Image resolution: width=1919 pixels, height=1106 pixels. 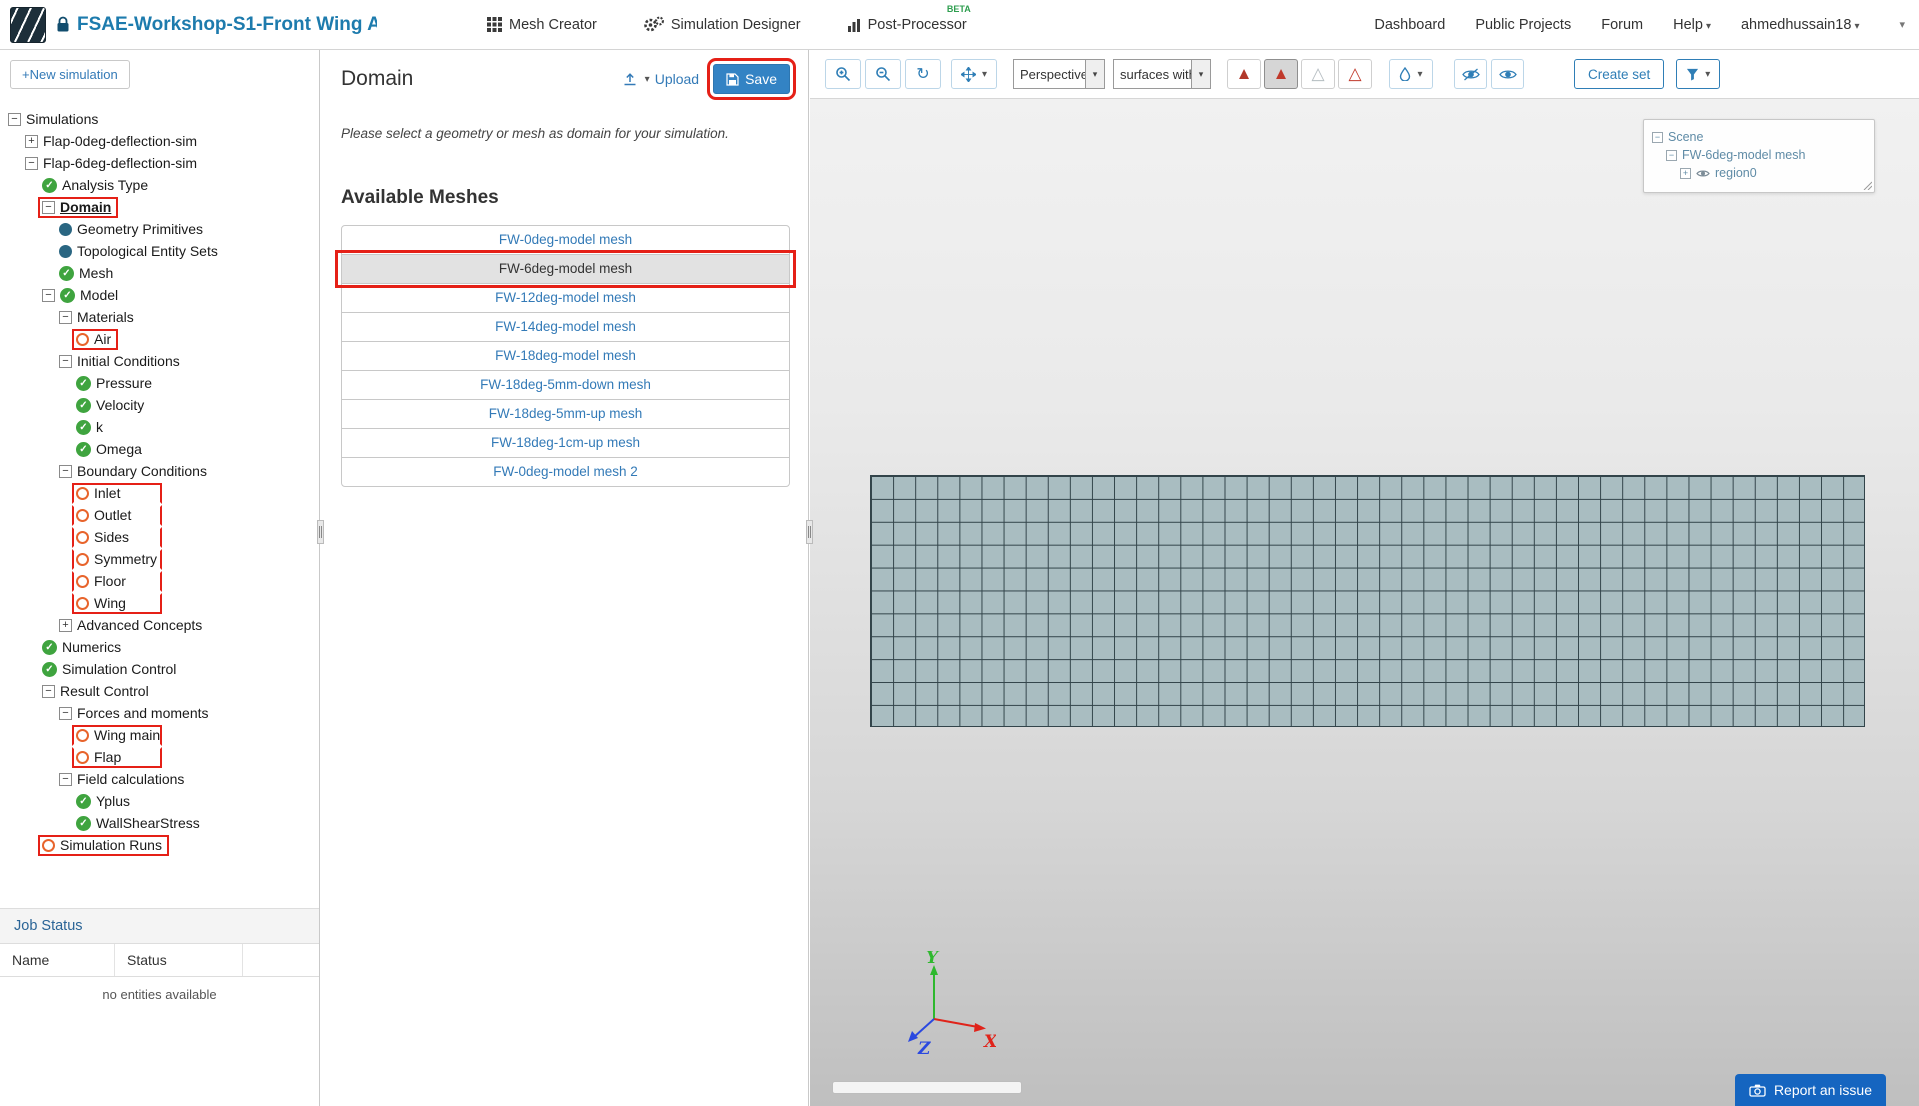 What do you see at coordinates (909, 18) in the screenshot?
I see `tab-post-processor: BETA Post-Processor` at bounding box center [909, 18].